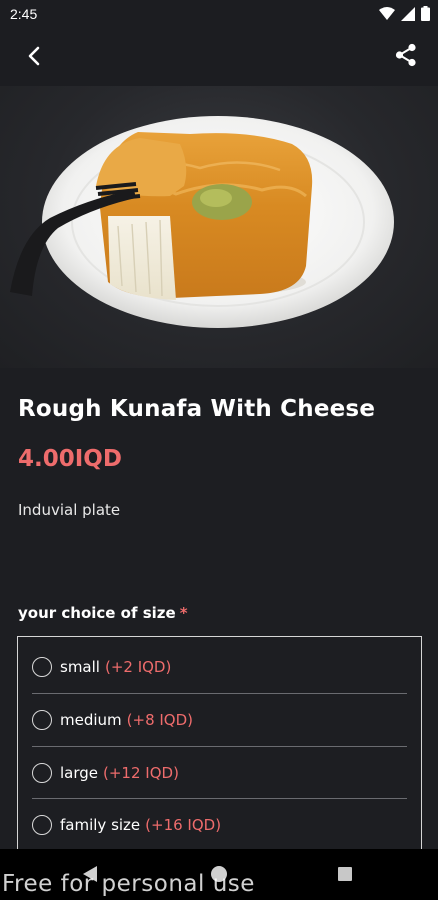  What do you see at coordinates (69, 510) in the screenshot?
I see `product-description: Induvial plate` at bounding box center [69, 510].